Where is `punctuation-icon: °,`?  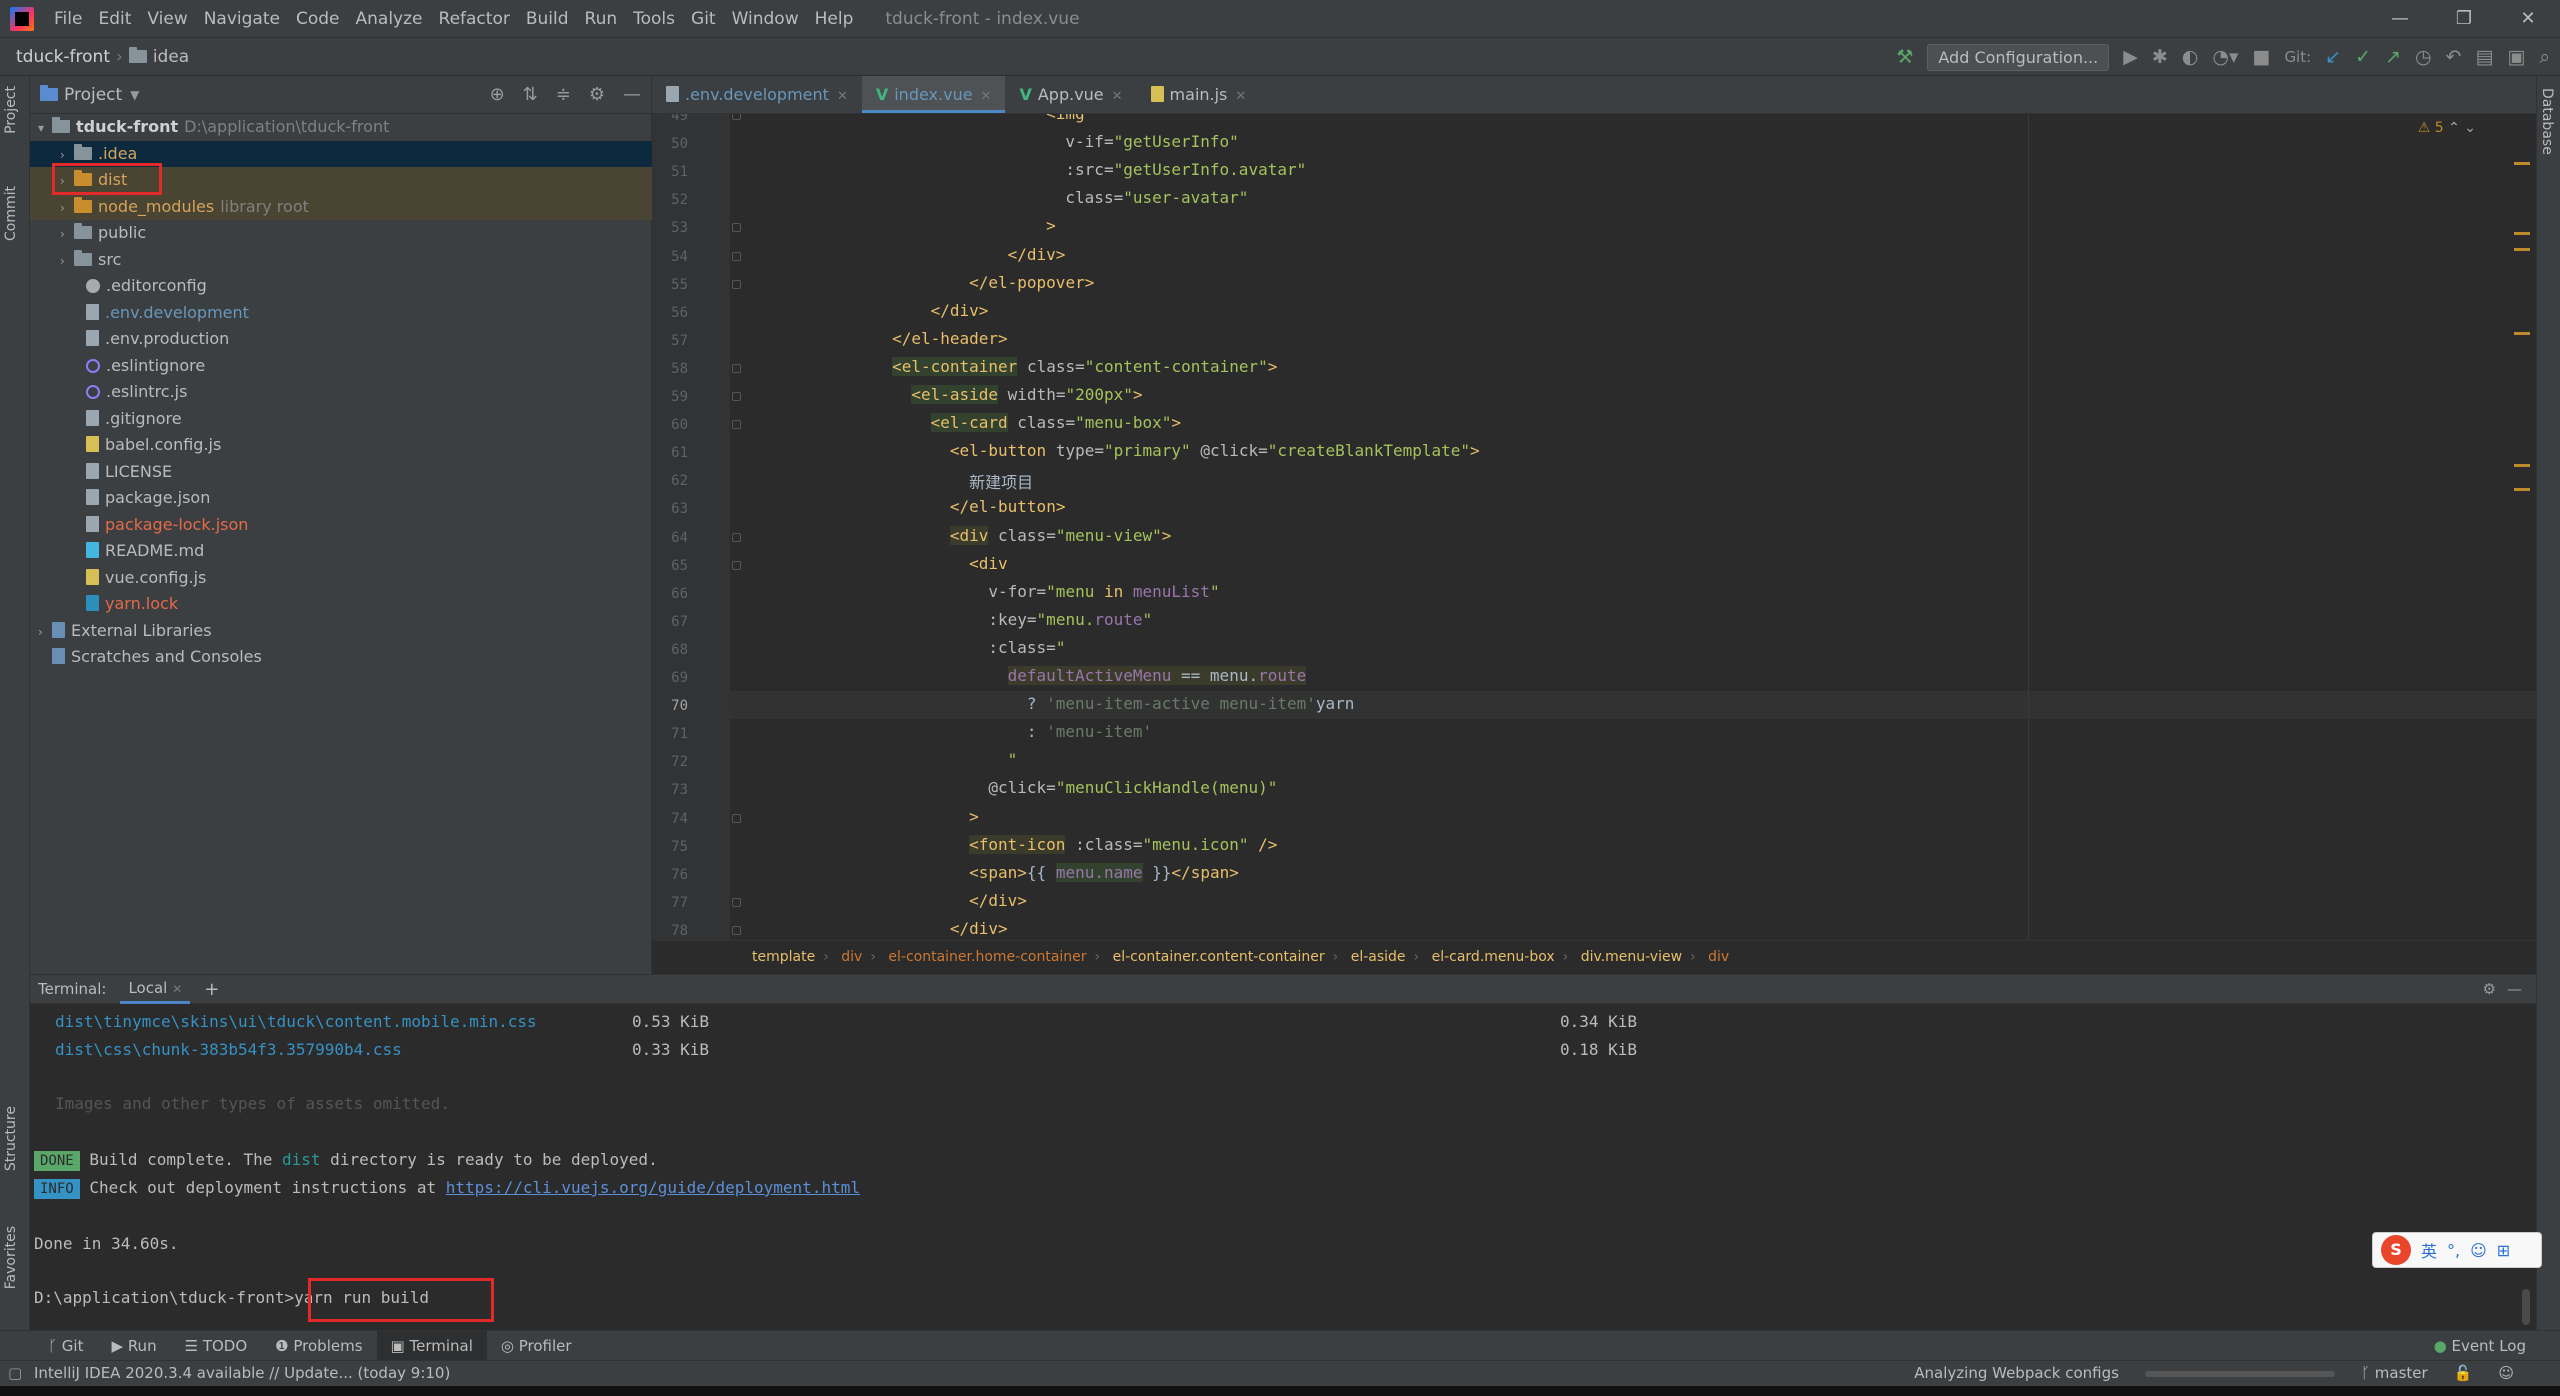 punctuation-icon: °, is located at coordinates (2453, 1250).